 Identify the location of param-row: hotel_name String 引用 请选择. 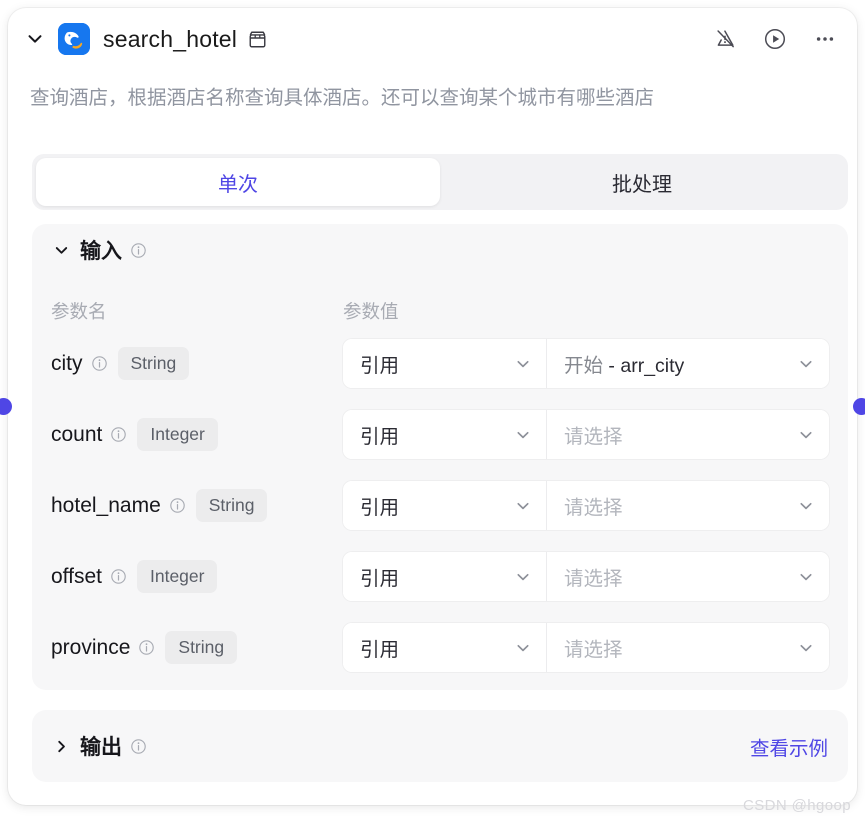
(440, 505).